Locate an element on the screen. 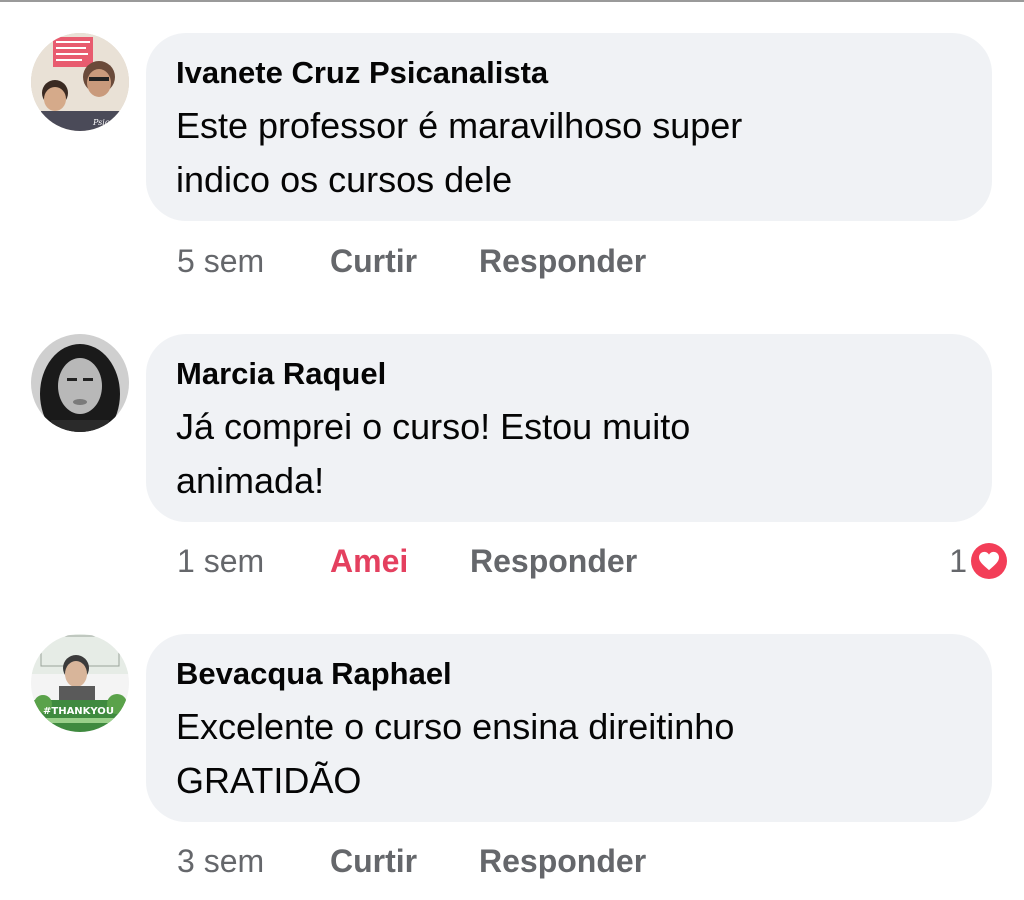 This screenshot has height=900, width=1024. comment-actions: 1 sem Amei Responder 1 is located at coordinates (592, 561).